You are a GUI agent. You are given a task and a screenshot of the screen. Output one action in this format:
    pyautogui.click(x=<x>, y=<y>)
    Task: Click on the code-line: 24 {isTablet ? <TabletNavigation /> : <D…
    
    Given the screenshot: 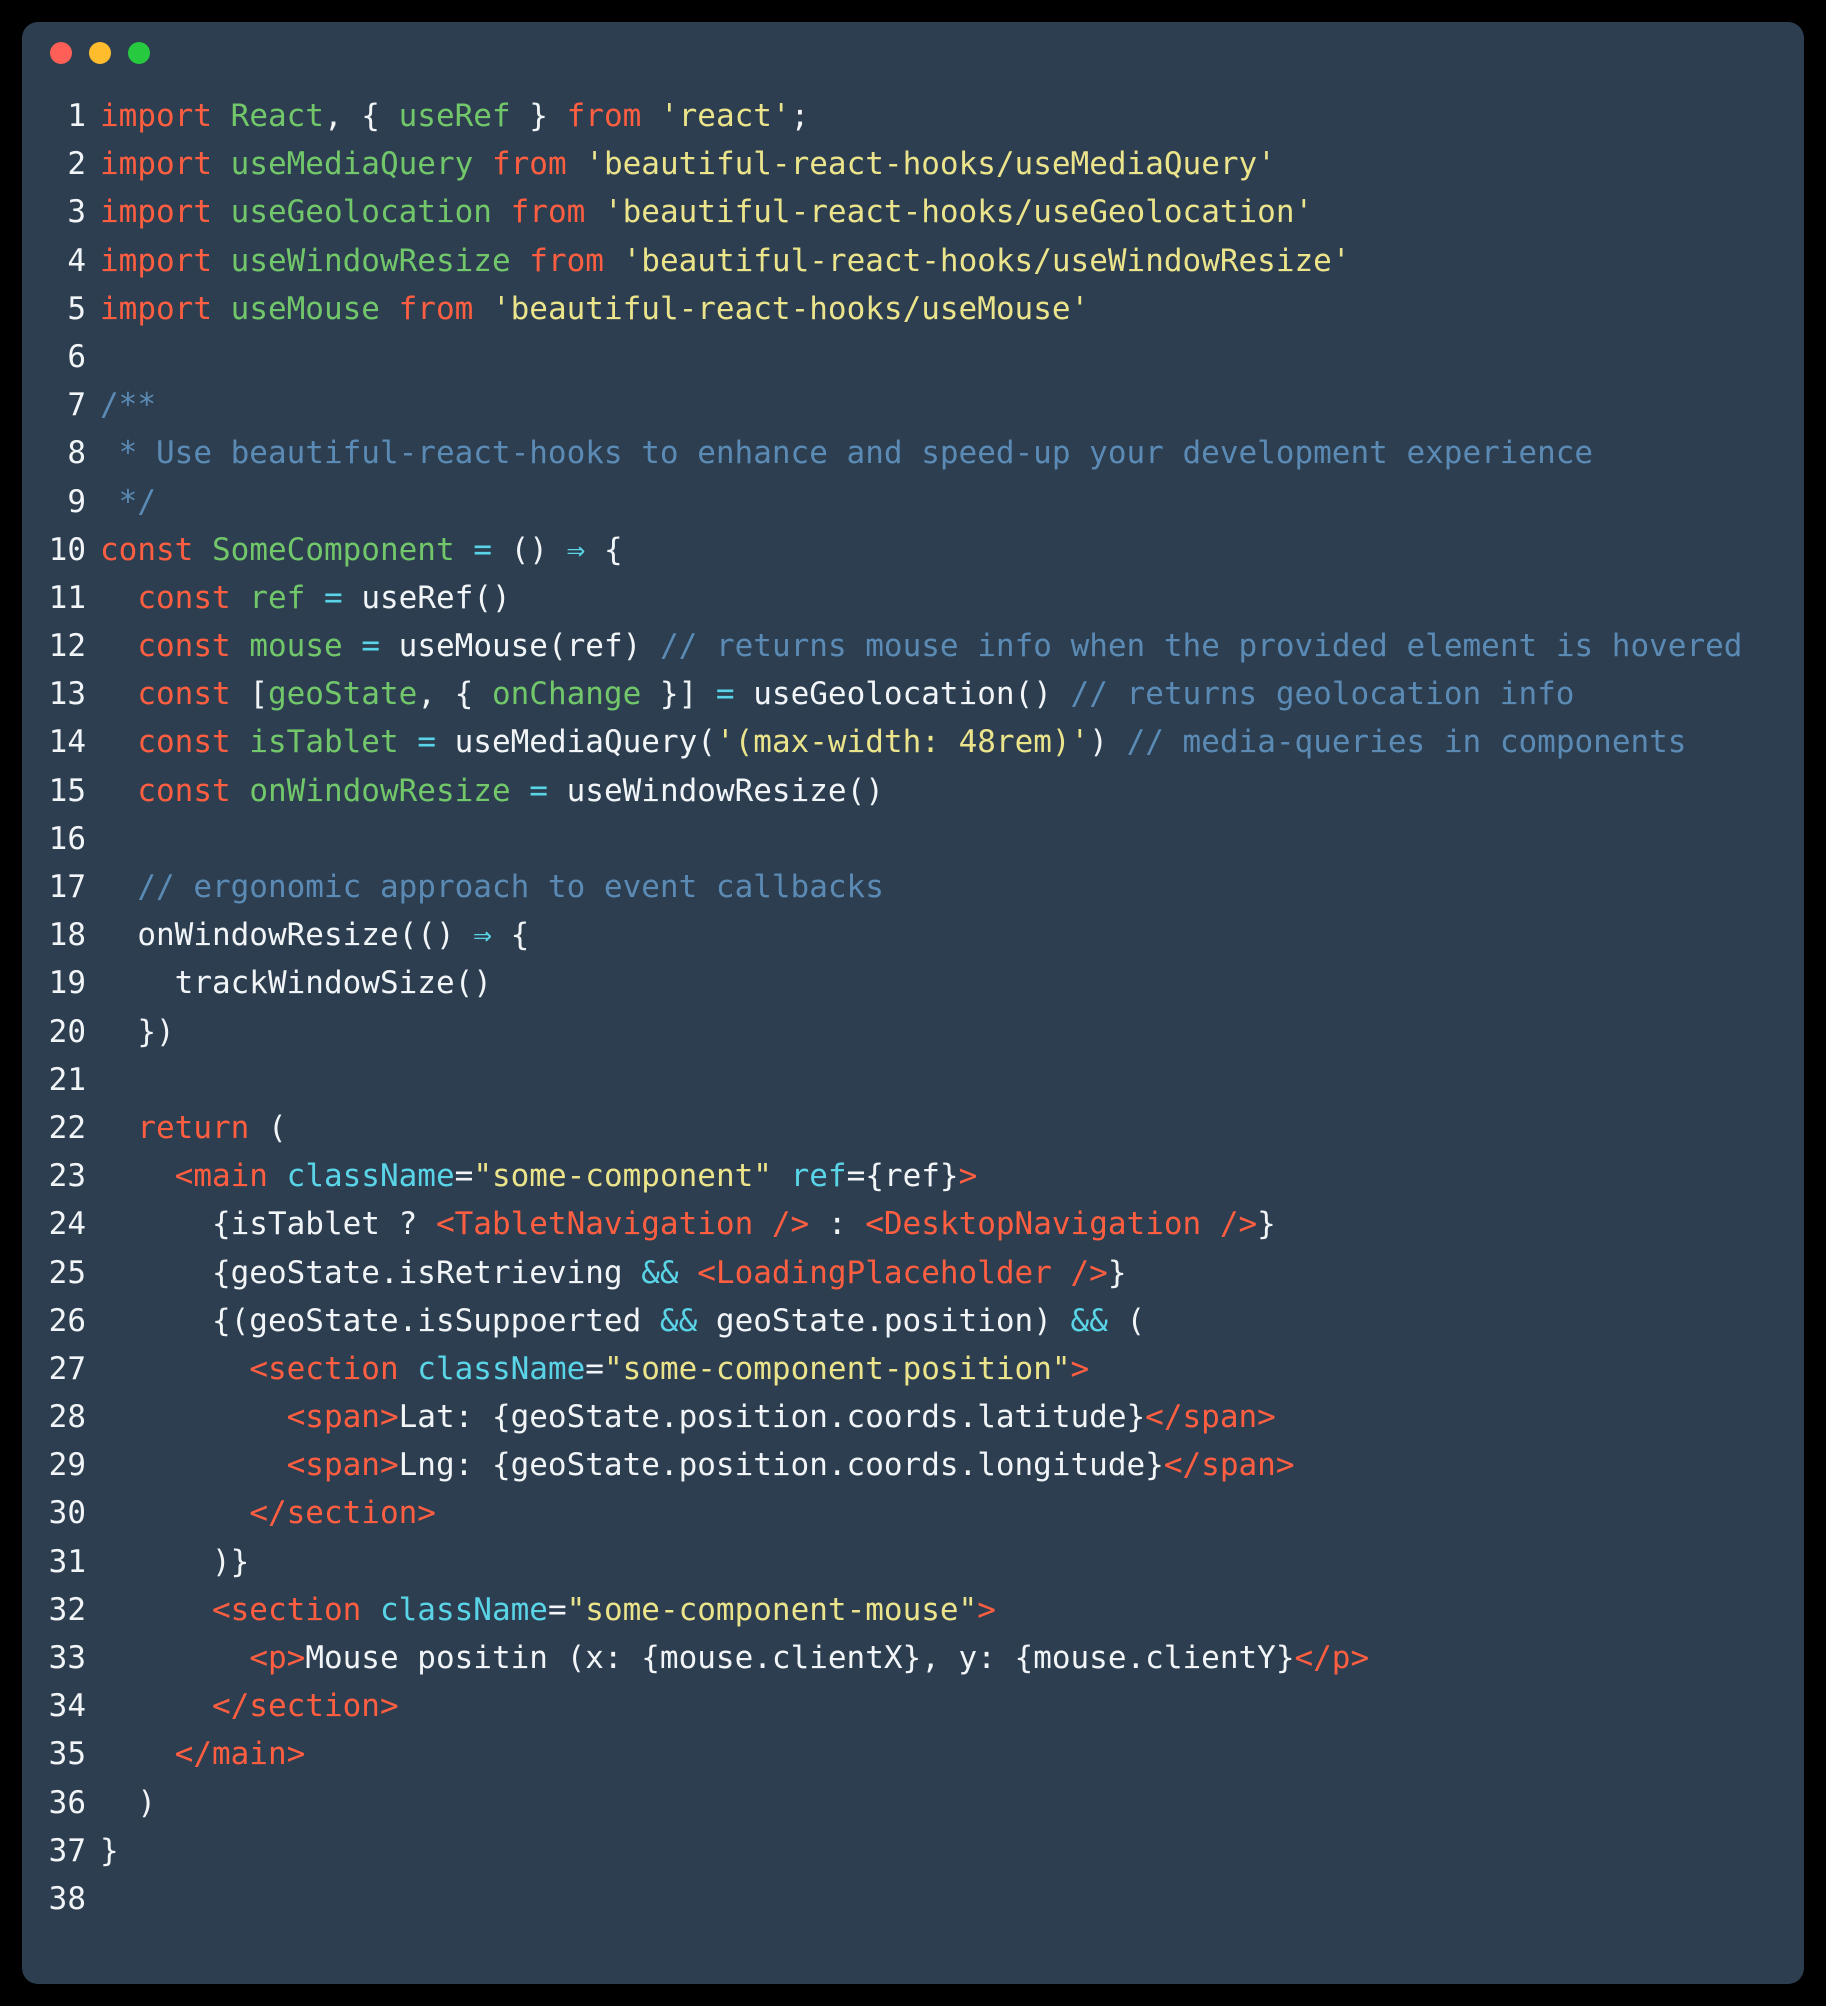 What is the action you would take?
    pyautogui.click(x=913, y=1224)
    